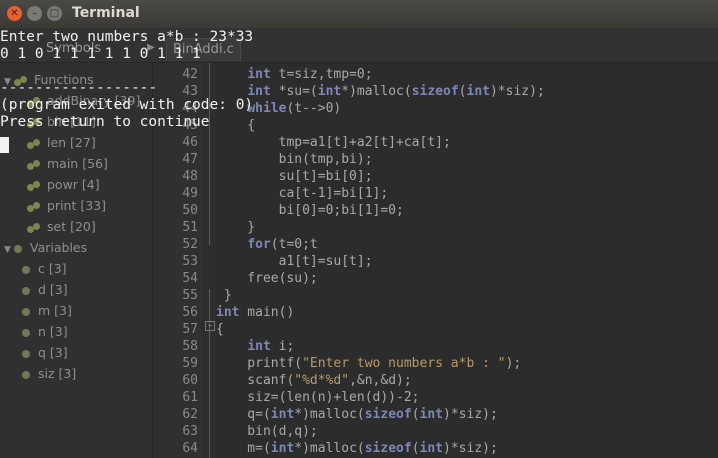 Image resolution: width=718 pixels, height=458 pixels. What do you see at coordinates (294, 74) in the screenshot?
I see `code-line: int t=siz,tmp=0;` at bounding box center [294, 74].